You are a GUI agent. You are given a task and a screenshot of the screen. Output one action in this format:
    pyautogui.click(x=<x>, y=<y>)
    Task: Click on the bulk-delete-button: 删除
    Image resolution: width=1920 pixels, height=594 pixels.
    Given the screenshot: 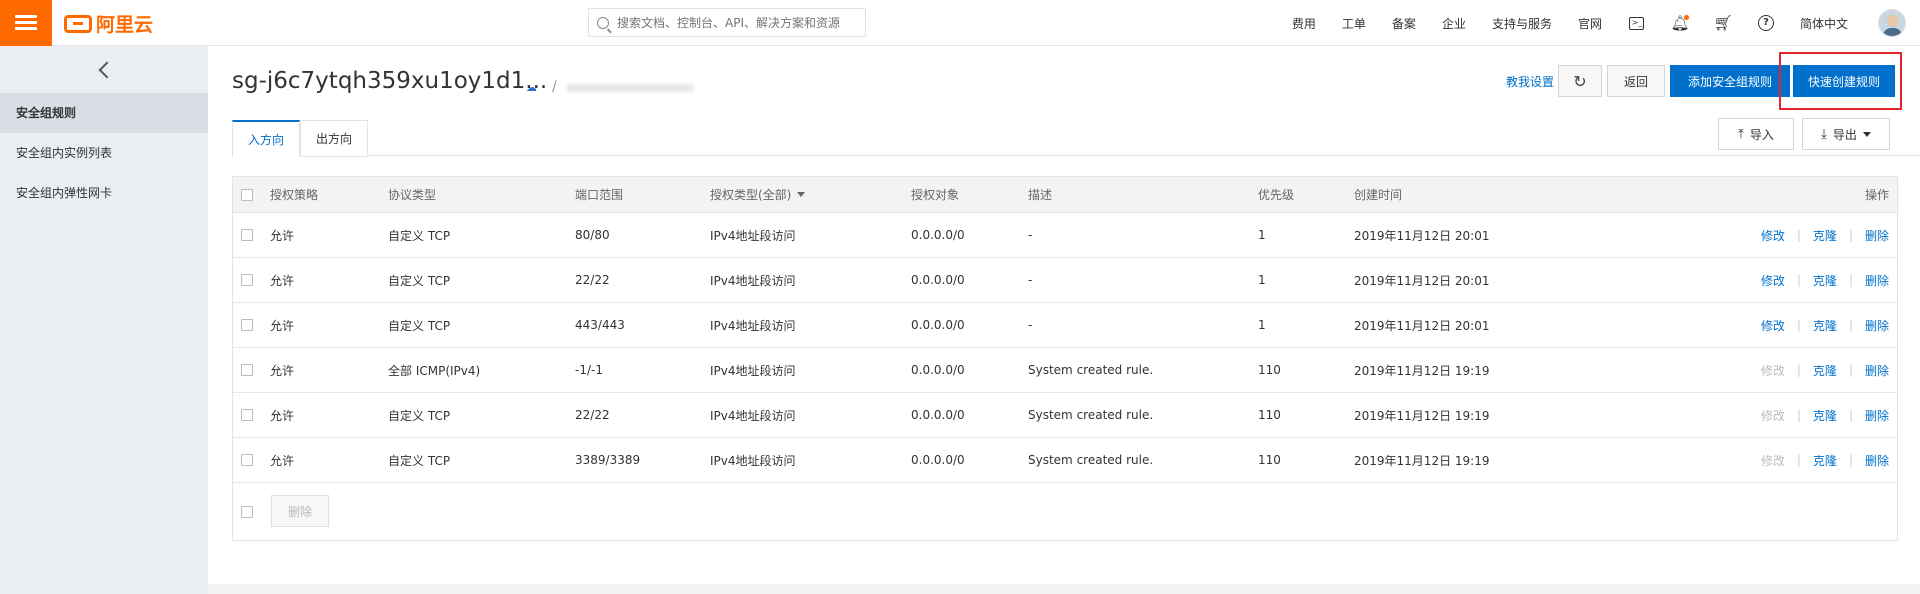 What is the action you would take?
    pyautogui.click(x=300, y=511)
    